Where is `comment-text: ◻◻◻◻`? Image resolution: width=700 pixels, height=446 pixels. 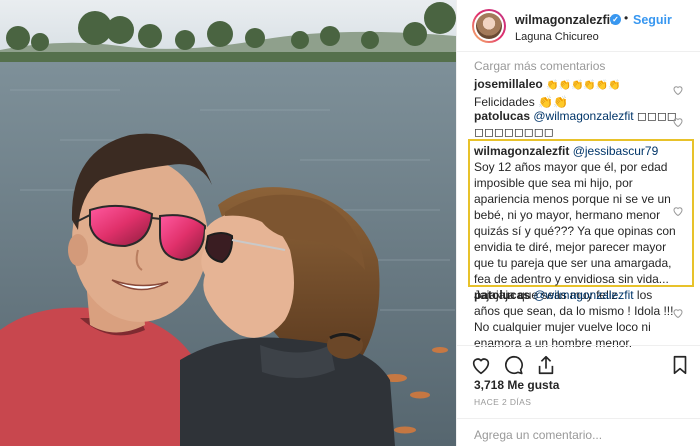 comment-text: ◻◻◻◻ is located at coordinates (655, 116).